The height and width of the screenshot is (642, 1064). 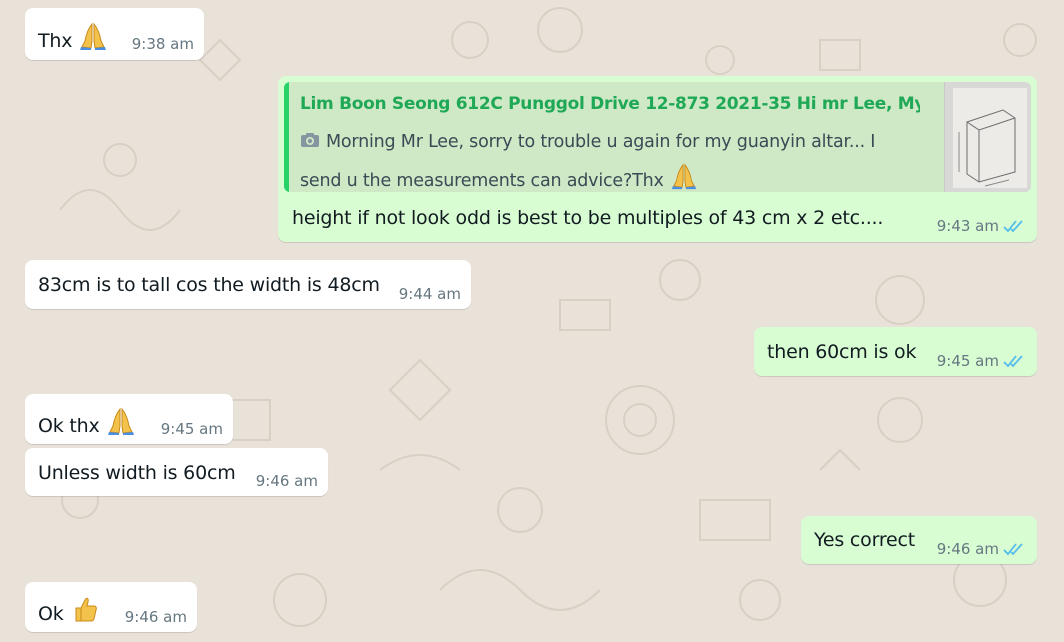 What do you see at coordinates (51, 614) in the screenshot?
I see `message-text: Ok` at bounding box center [51, 614].